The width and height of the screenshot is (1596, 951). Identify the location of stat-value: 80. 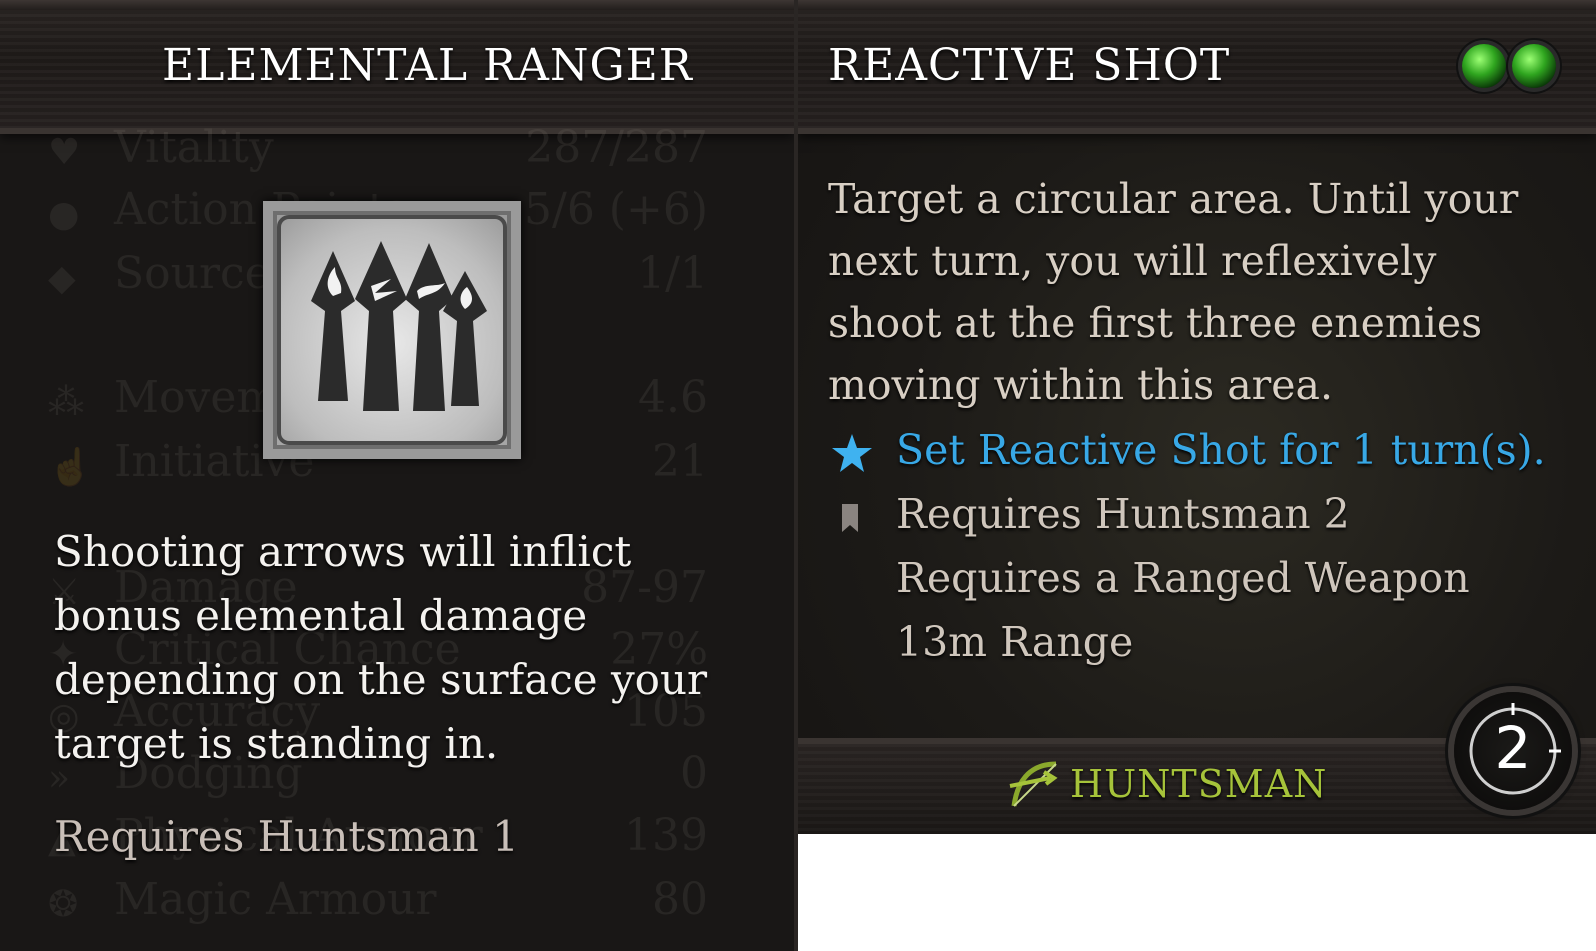
(680, 899).